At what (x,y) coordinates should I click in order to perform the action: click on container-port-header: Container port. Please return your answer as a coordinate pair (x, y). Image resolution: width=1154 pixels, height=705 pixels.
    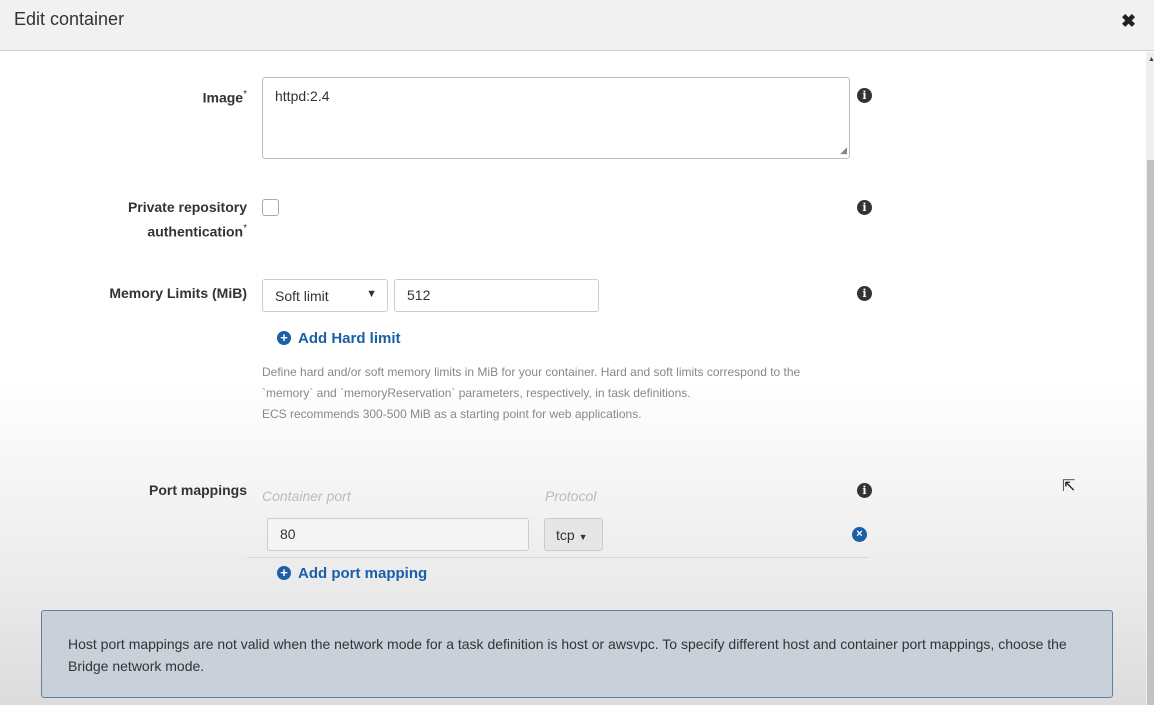
    Looking at the image, I should click on (306, 496).